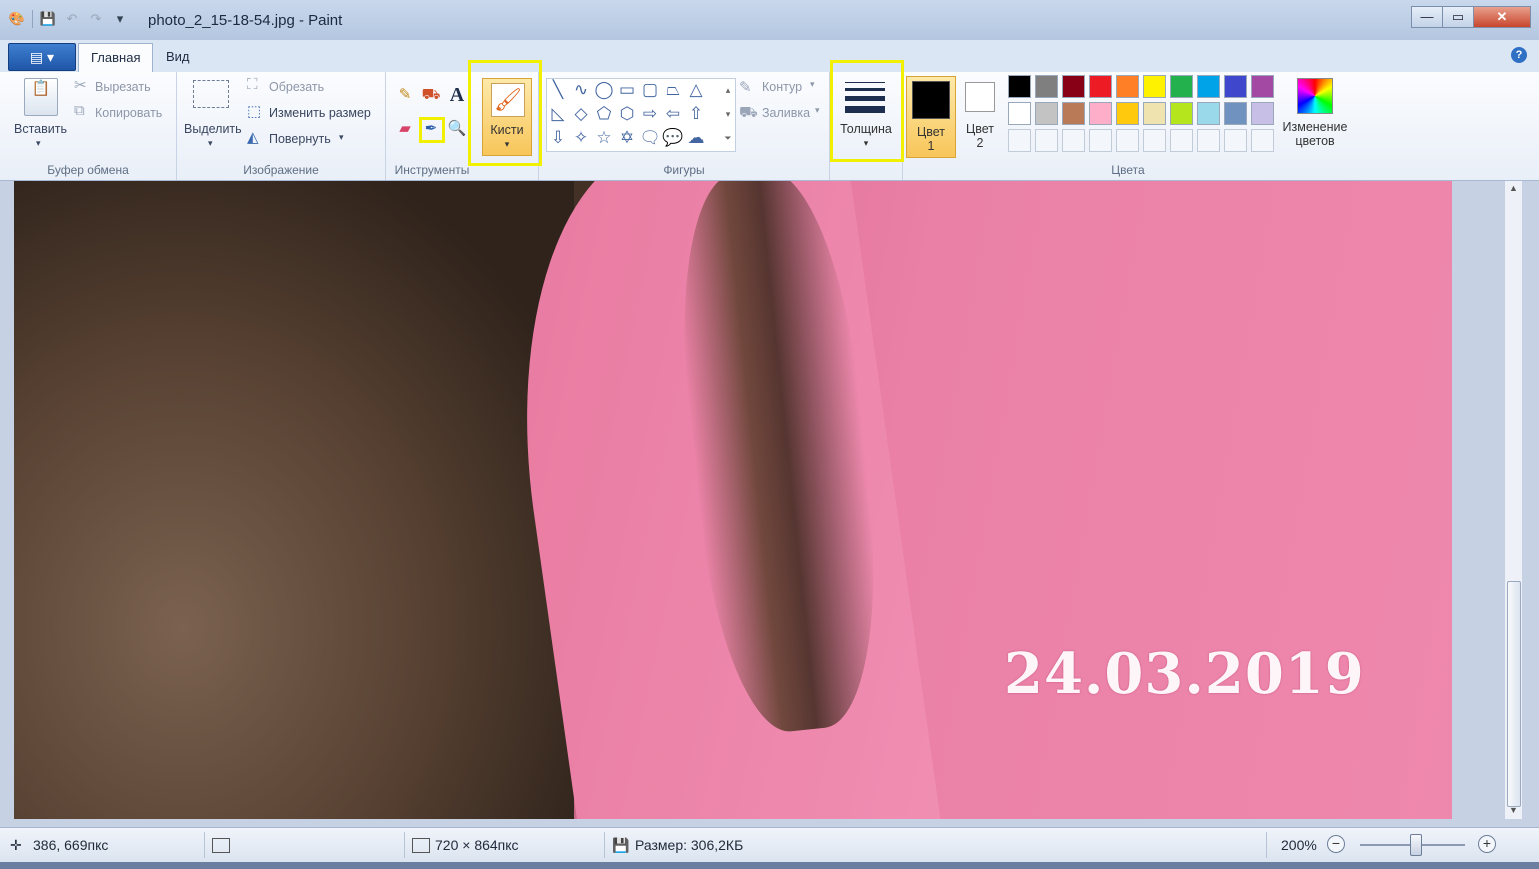 The image size is (1539, 869). I want to click on zoom-slider-thumb, so click(1416, 845).